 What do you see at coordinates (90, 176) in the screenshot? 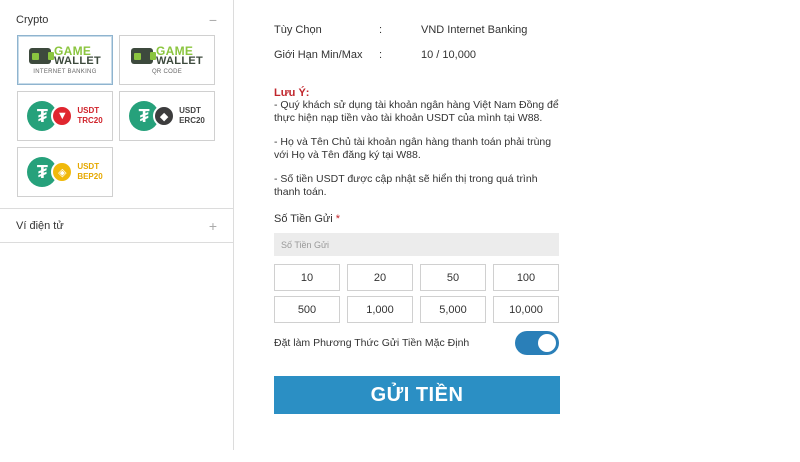
I see `network-label: BEP20` at bounding box center [90, 176].